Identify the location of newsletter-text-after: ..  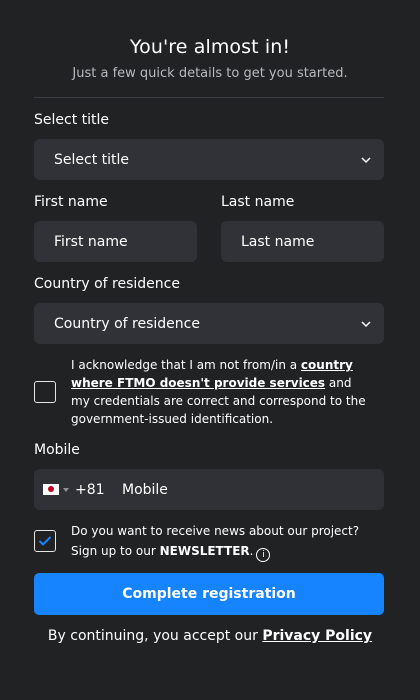
(251, 551).